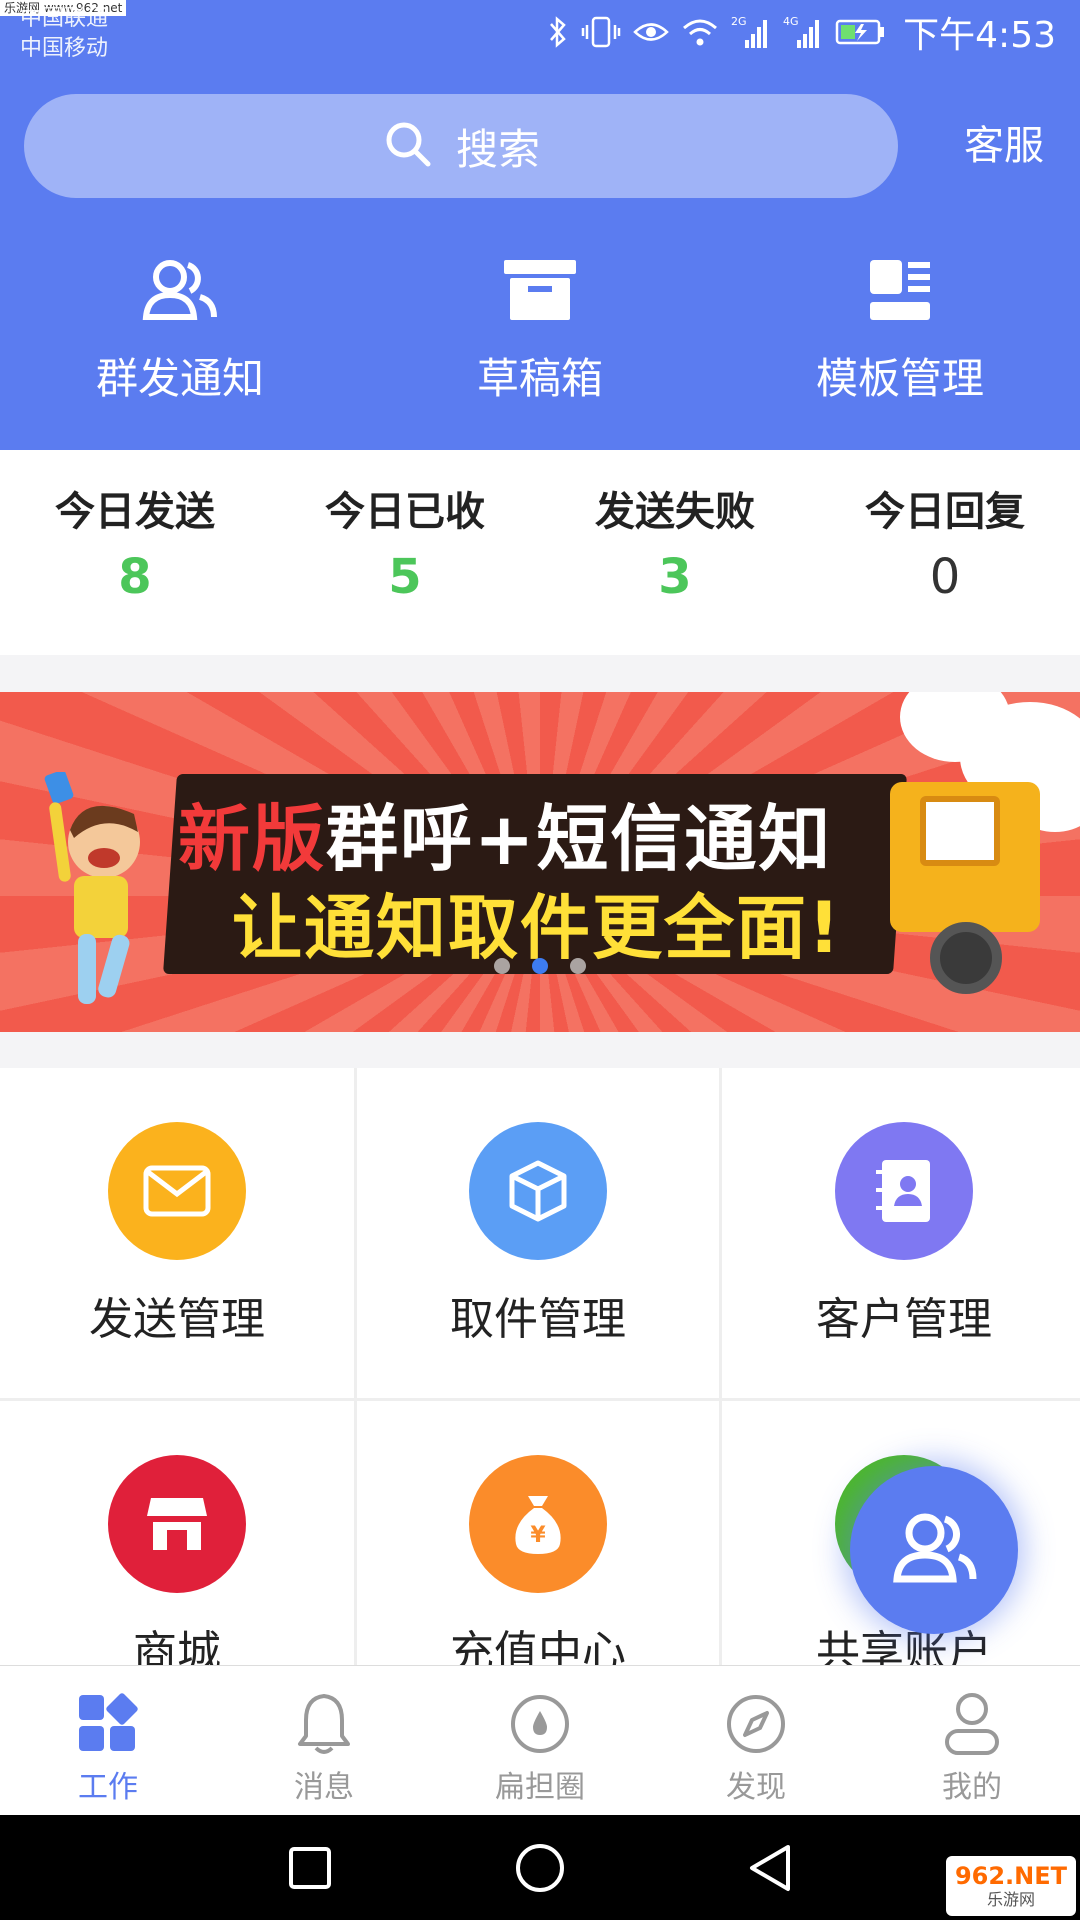 This screenshot has height=1920, width=1080. Describe the element at coordinates (540, 1787) in the screenshot. I see `tab-label: 扁担圈` at that location.